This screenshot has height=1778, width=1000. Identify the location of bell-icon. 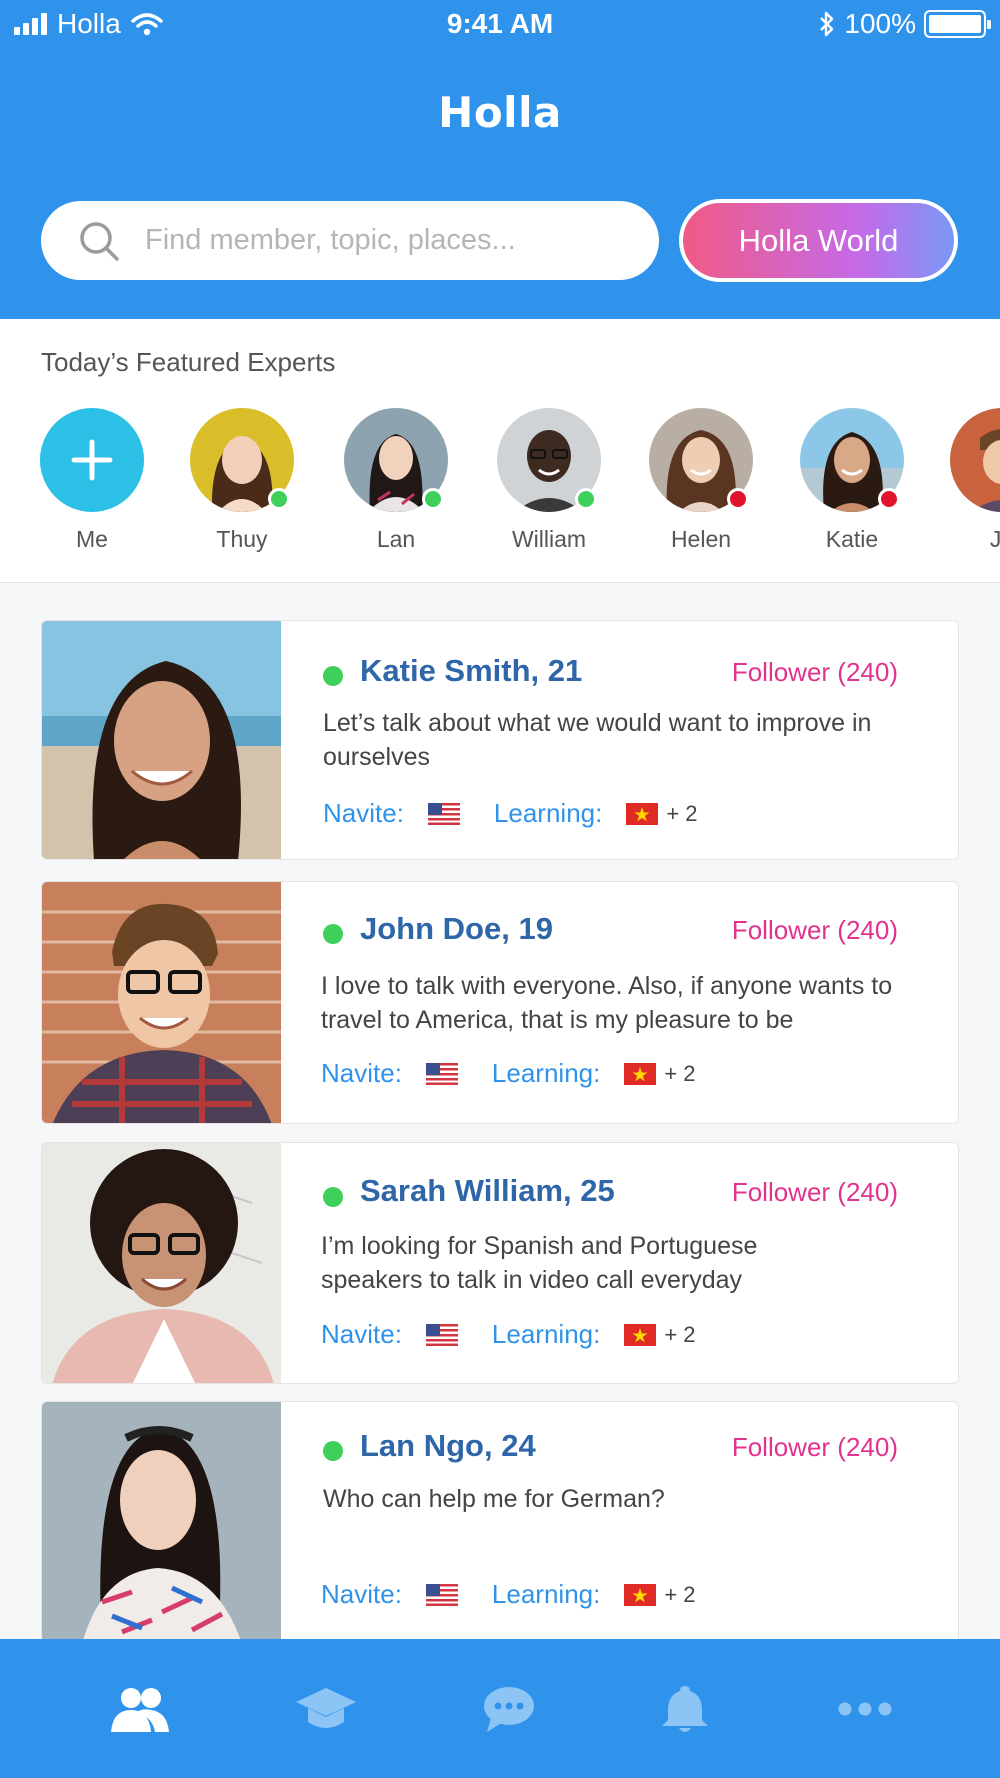
(685, 1708).